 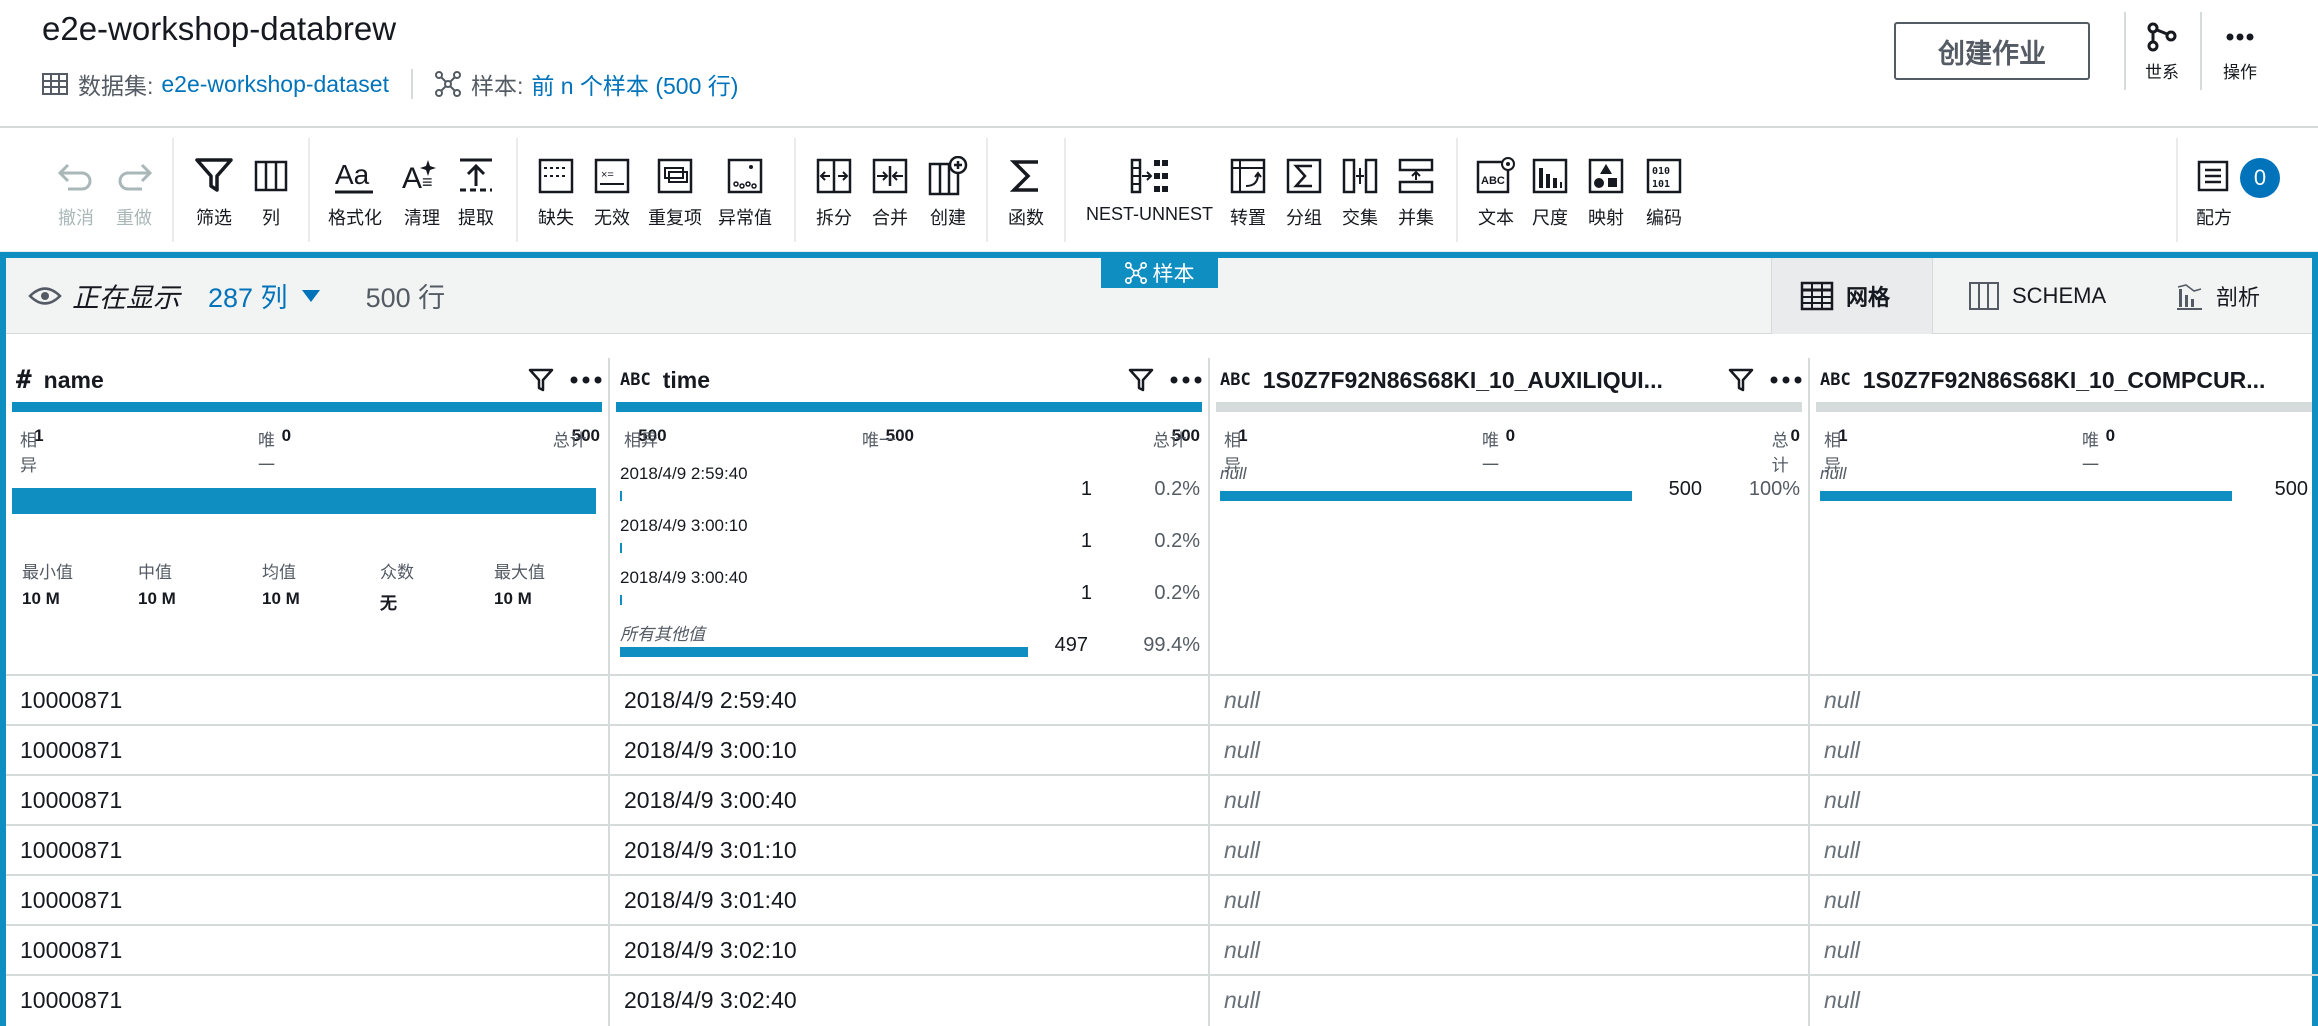 I want to click on actions-button: 操作, so click(x=2240, y=52).